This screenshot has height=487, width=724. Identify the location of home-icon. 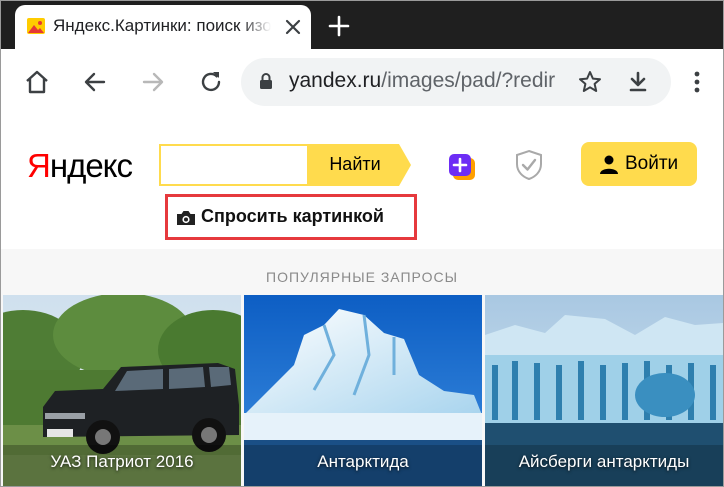
(37, 82).